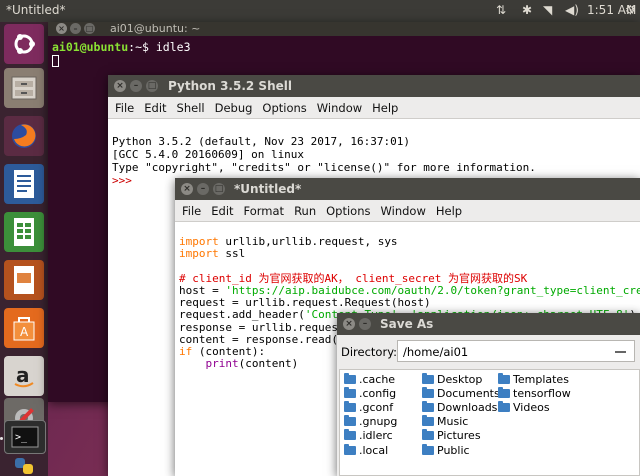 This screenshot has height=476, width=640. I want to click on command-text: idle3, so click(173, 47).